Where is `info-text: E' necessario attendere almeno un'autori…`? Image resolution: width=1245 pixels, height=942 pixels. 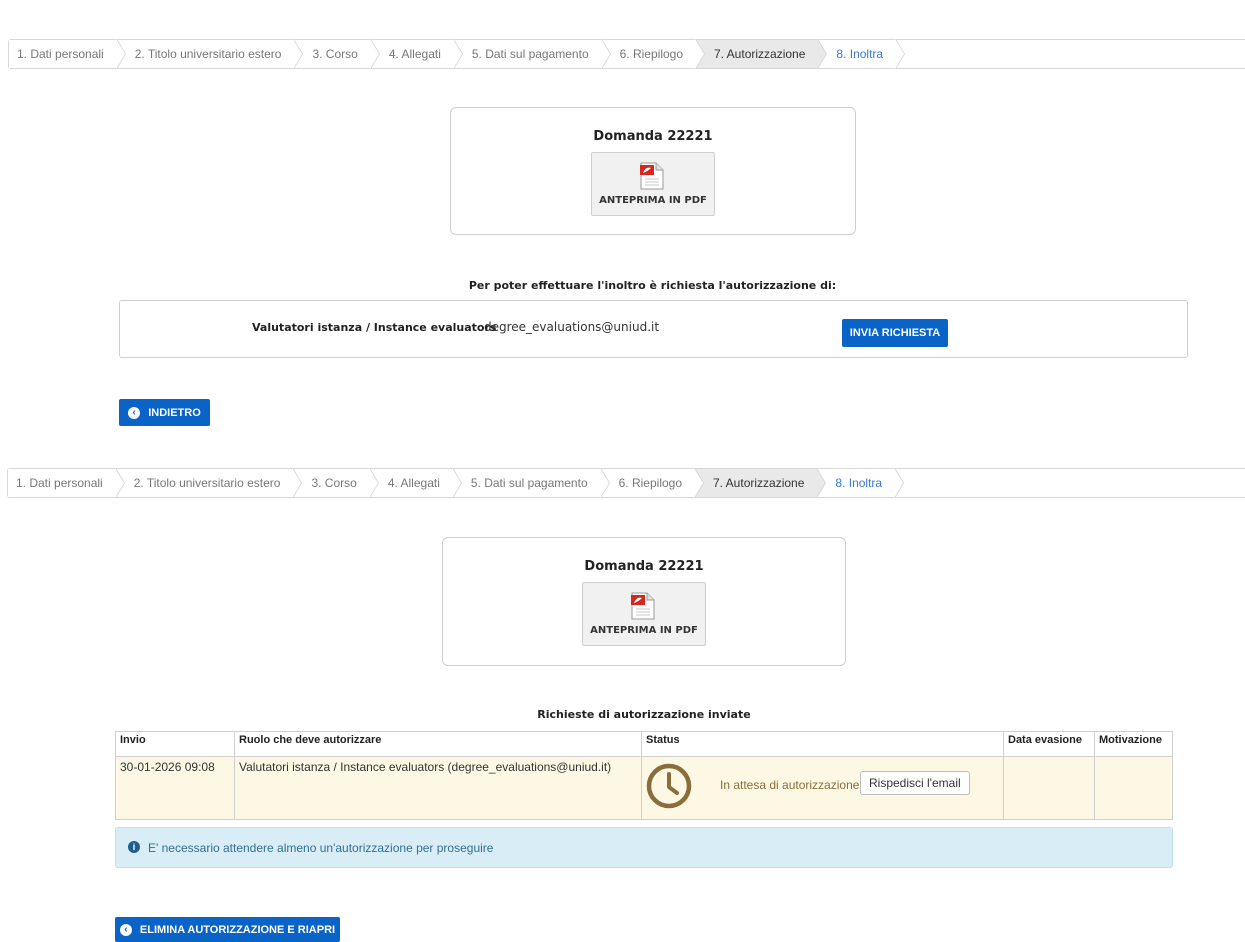 info-text: E' necessario attendere almeno un'autori… is located at coordinates (321, 848).